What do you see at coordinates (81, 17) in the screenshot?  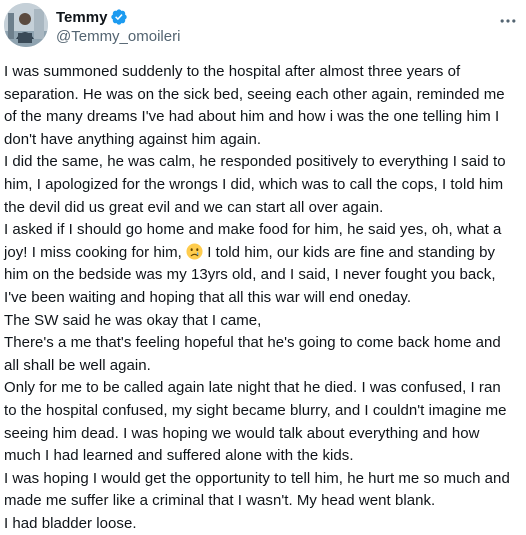 I see `display-name: Temmy` at bounding box center [81, 17].